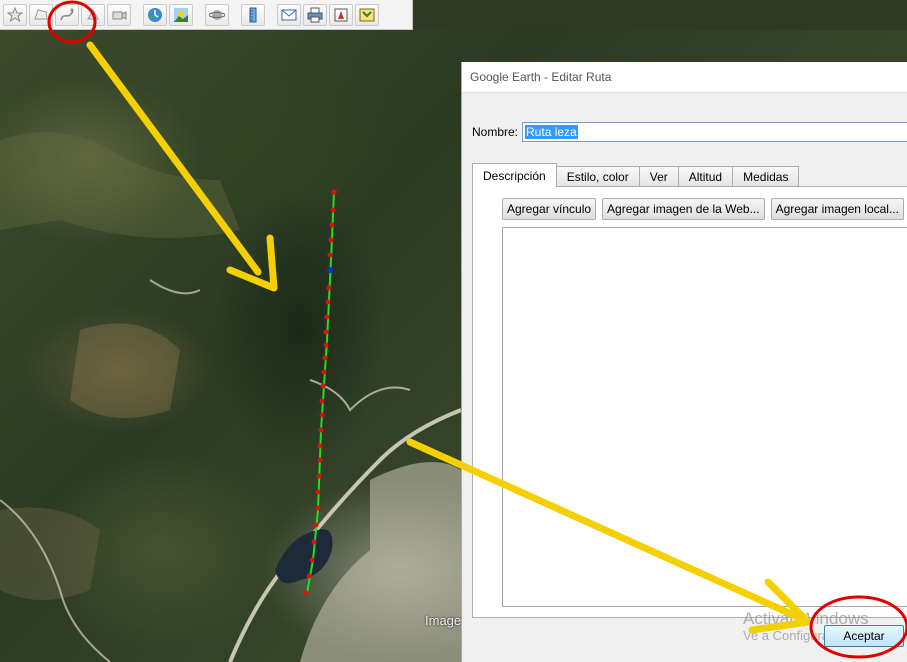  Describe the element at coordinates (119, 14) in the screenshot. I see `record-tour-icon` at that location.